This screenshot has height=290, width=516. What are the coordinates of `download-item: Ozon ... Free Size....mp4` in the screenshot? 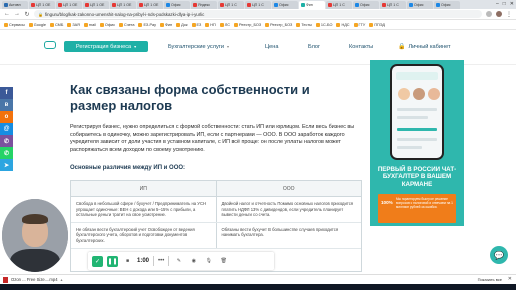 It's located at (34, 279).